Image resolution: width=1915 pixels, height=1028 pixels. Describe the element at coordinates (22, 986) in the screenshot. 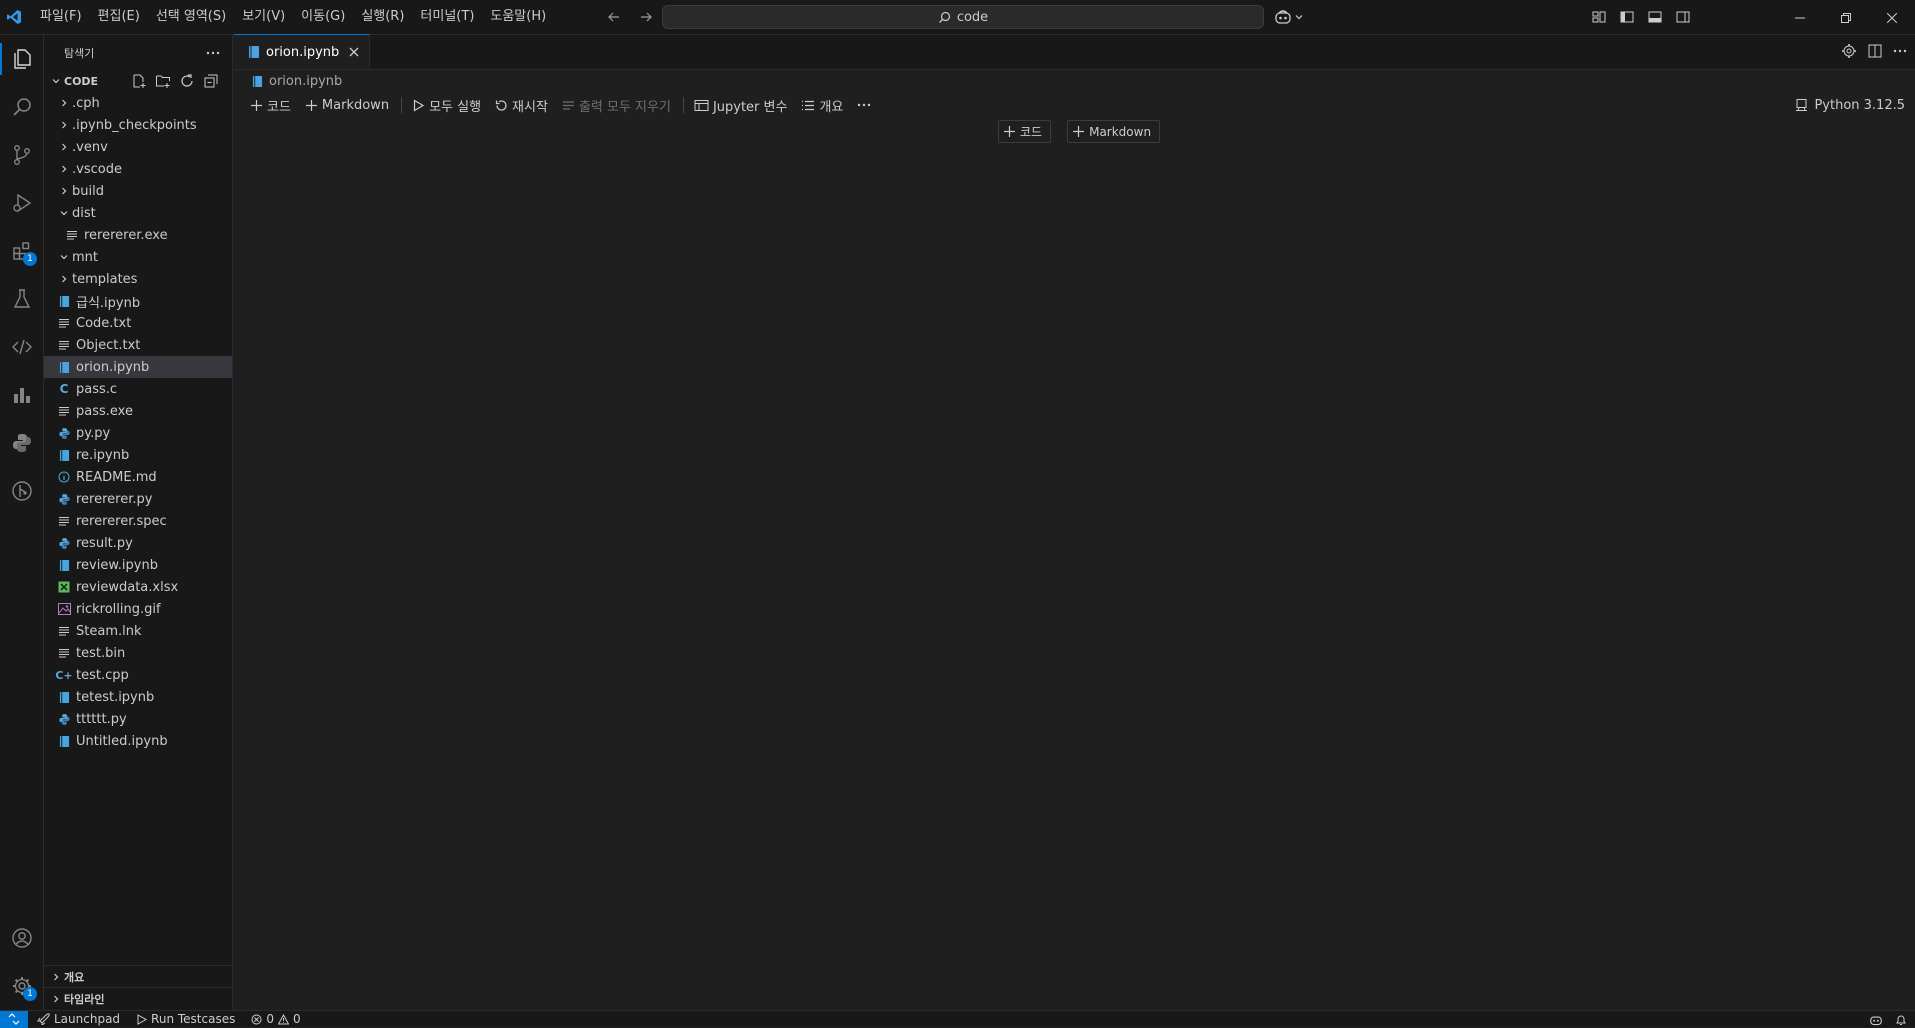

I see `manage-gear-icon: 1` at that location.